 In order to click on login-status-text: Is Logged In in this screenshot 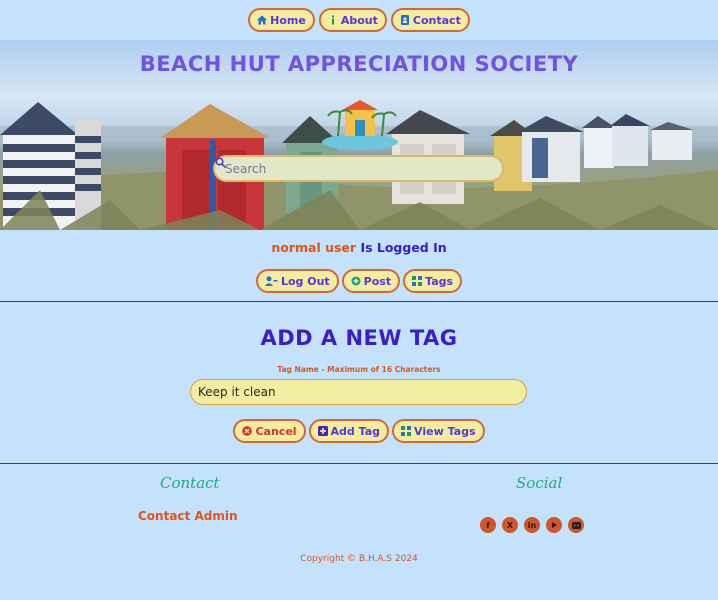, I will do `click(403, 247)`.